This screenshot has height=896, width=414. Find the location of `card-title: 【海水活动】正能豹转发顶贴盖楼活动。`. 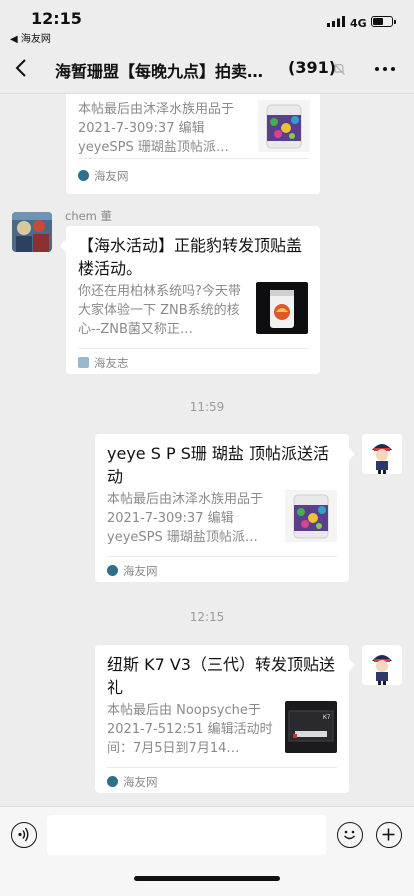

card-title: 【海水活动】正能豹转发顶贴盖楼活动。 is located at coordinates (190, 257).